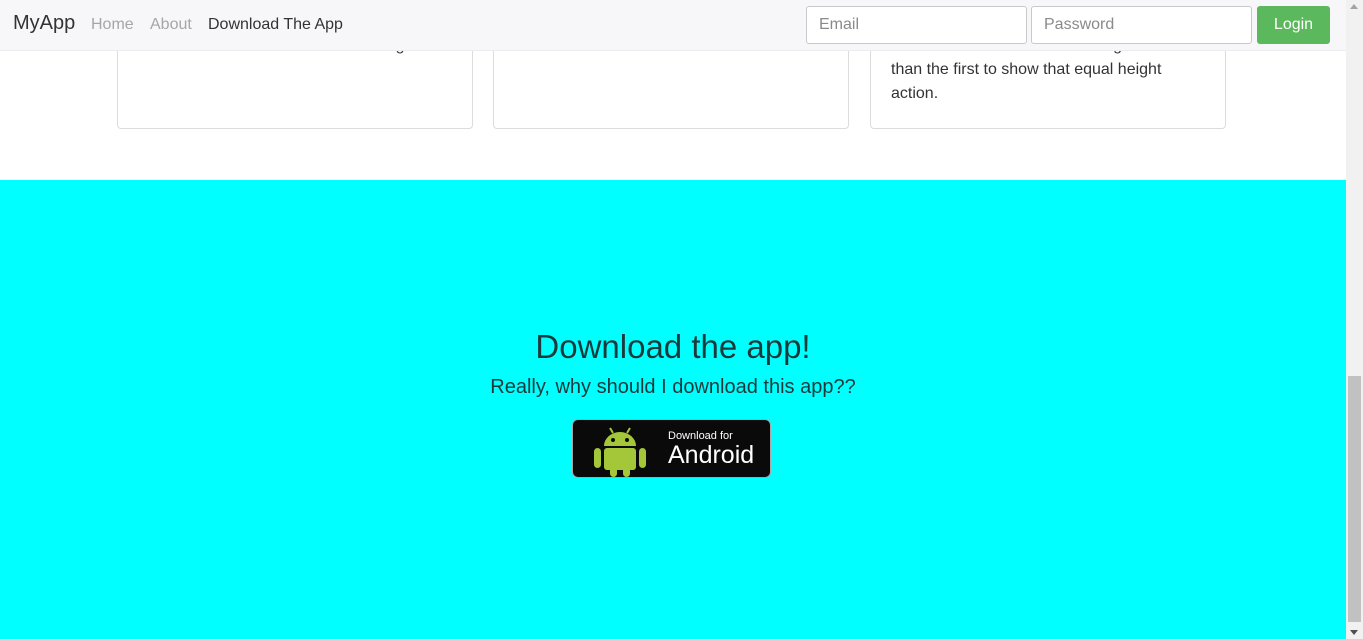 Image resolution: width=1363 pixels, height=639 pixels. What do you see at coordinates (916, 25) in the screenshot?
I see `email-input` at bounding box center [916, 25].